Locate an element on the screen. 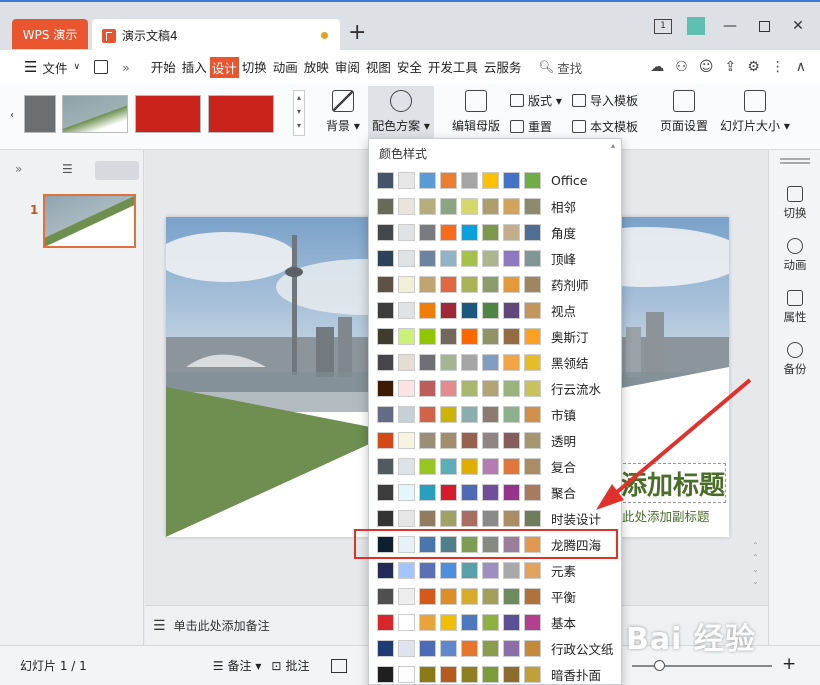  dropdown-scrollbar: ▴ is located at coordinates (615, 411).